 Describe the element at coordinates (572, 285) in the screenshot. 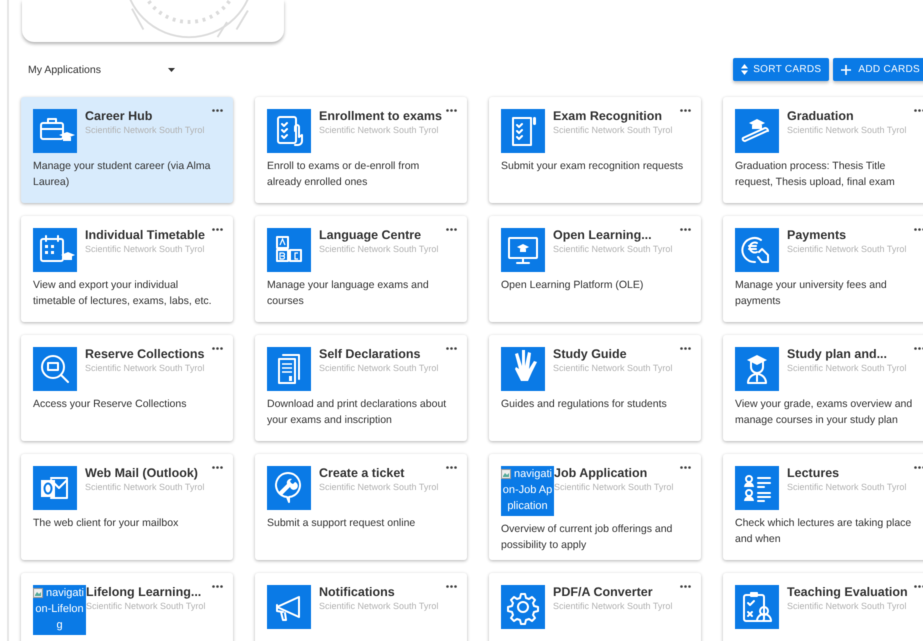

I see `card-description: Open Learning Platform (OLE)` at that location.